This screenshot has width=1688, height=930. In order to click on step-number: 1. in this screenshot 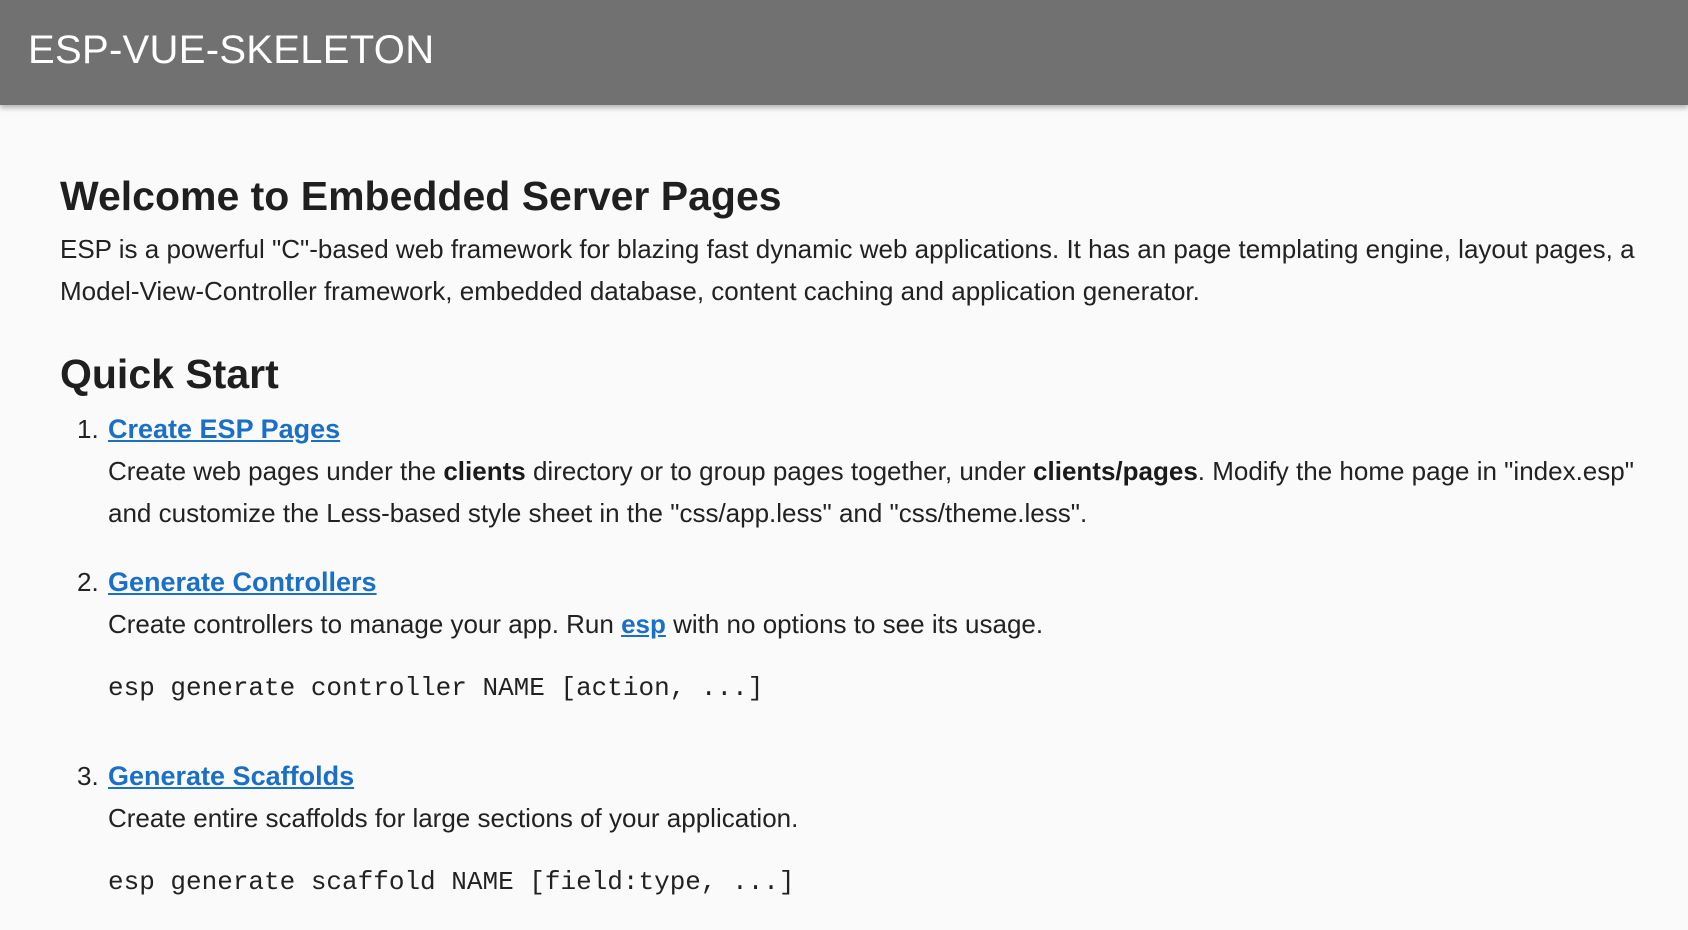, I will do `click(88, 429)`.